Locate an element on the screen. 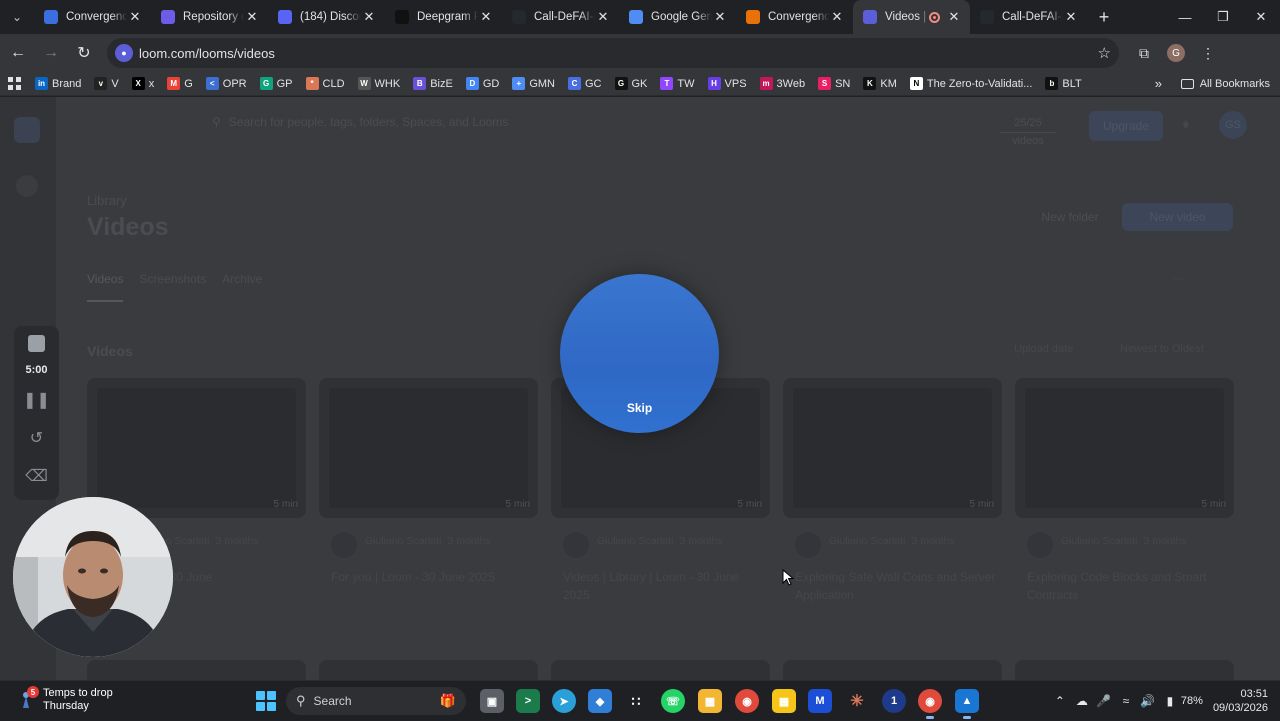 The image size is (1280, 721). task-view-icon: ▣ is located at coordinates (492, 701).